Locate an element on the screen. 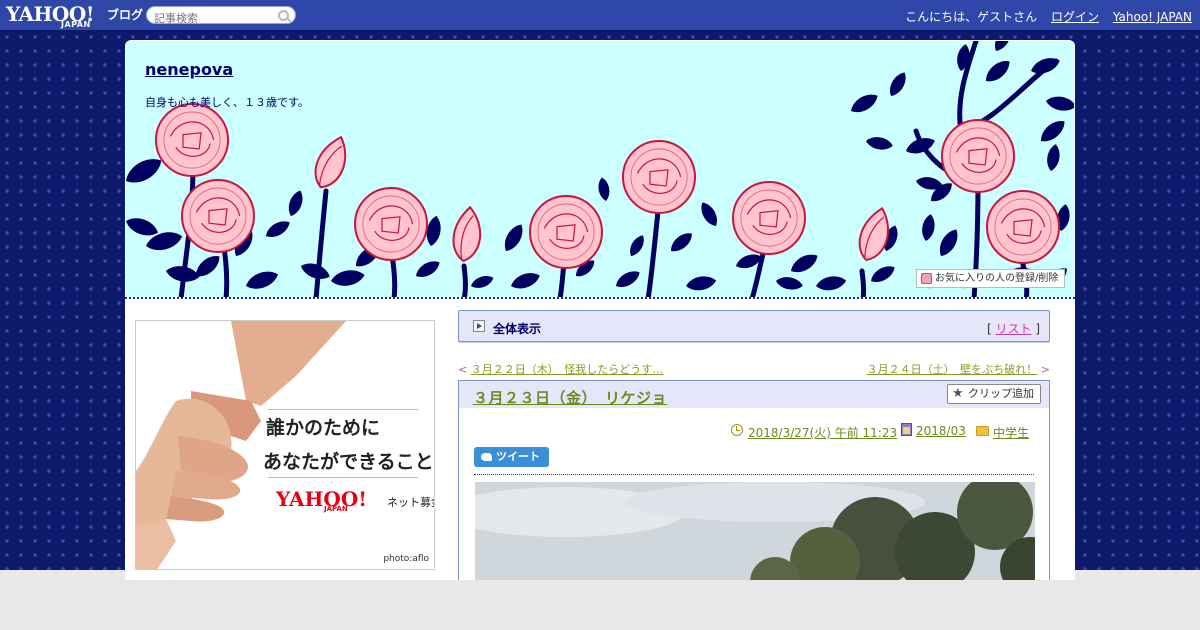 This screenshot has height=630, width=1200. search-box is located at coordinates (221, 15).